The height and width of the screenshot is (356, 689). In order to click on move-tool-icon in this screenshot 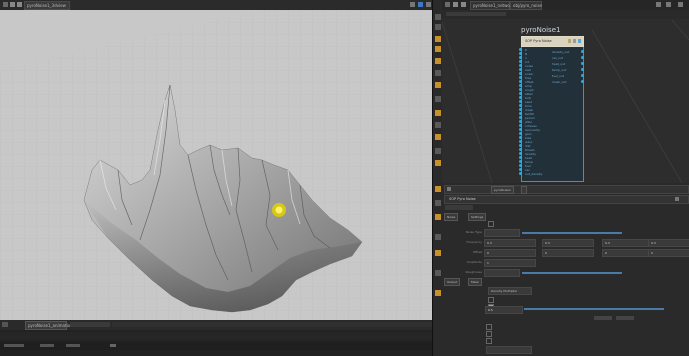, I will do `click(438, 27)`.